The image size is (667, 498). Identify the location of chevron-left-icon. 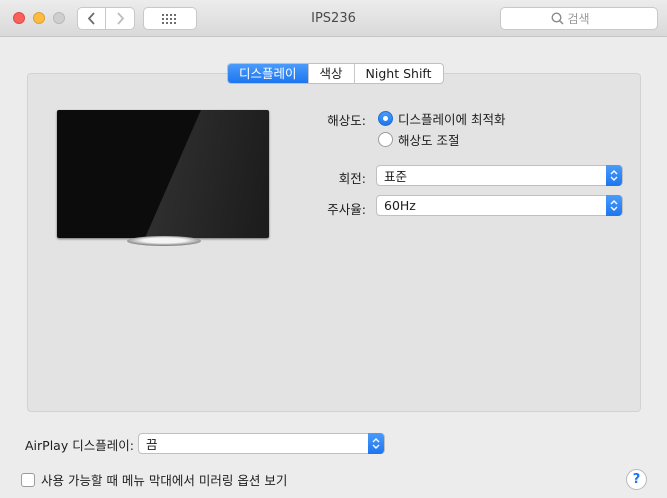
(91, 18).